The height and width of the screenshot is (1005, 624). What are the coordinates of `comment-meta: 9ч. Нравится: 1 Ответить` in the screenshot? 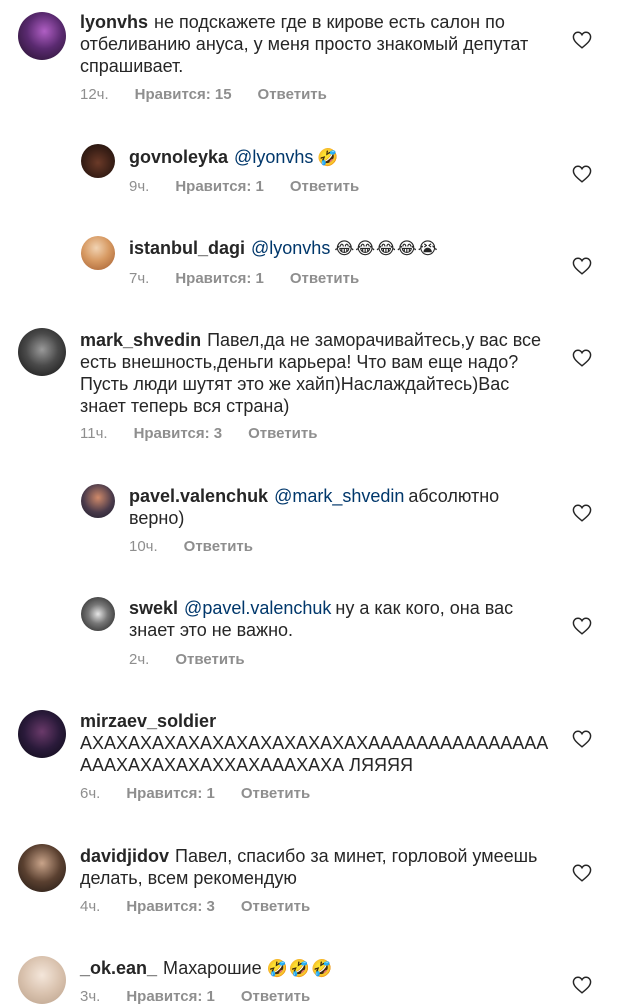 It's located at (244, 186).